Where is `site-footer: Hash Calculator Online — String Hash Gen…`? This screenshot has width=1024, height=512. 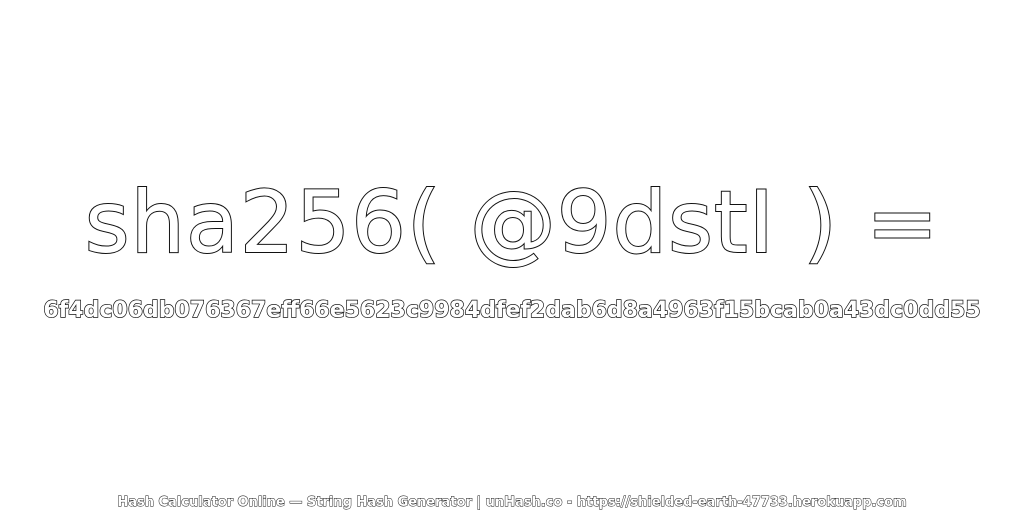
site-footer: Hash Calculator Online — String Hash Gen… is located at coordinates (512, 503).